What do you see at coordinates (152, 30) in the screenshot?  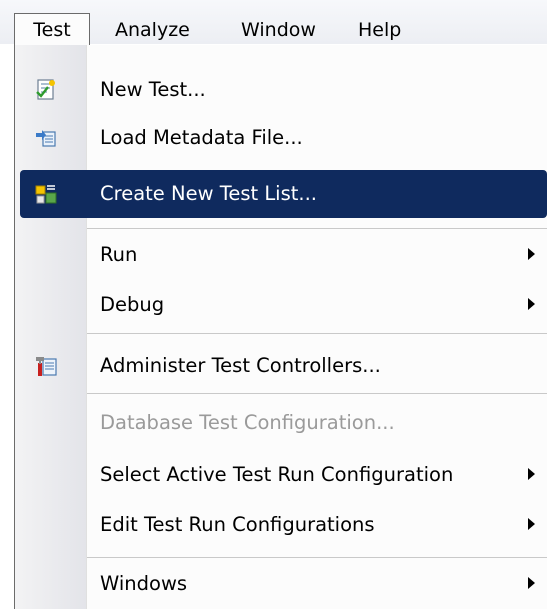 I see `menu-analyze: Analyze` at bounding box center [152, 30].